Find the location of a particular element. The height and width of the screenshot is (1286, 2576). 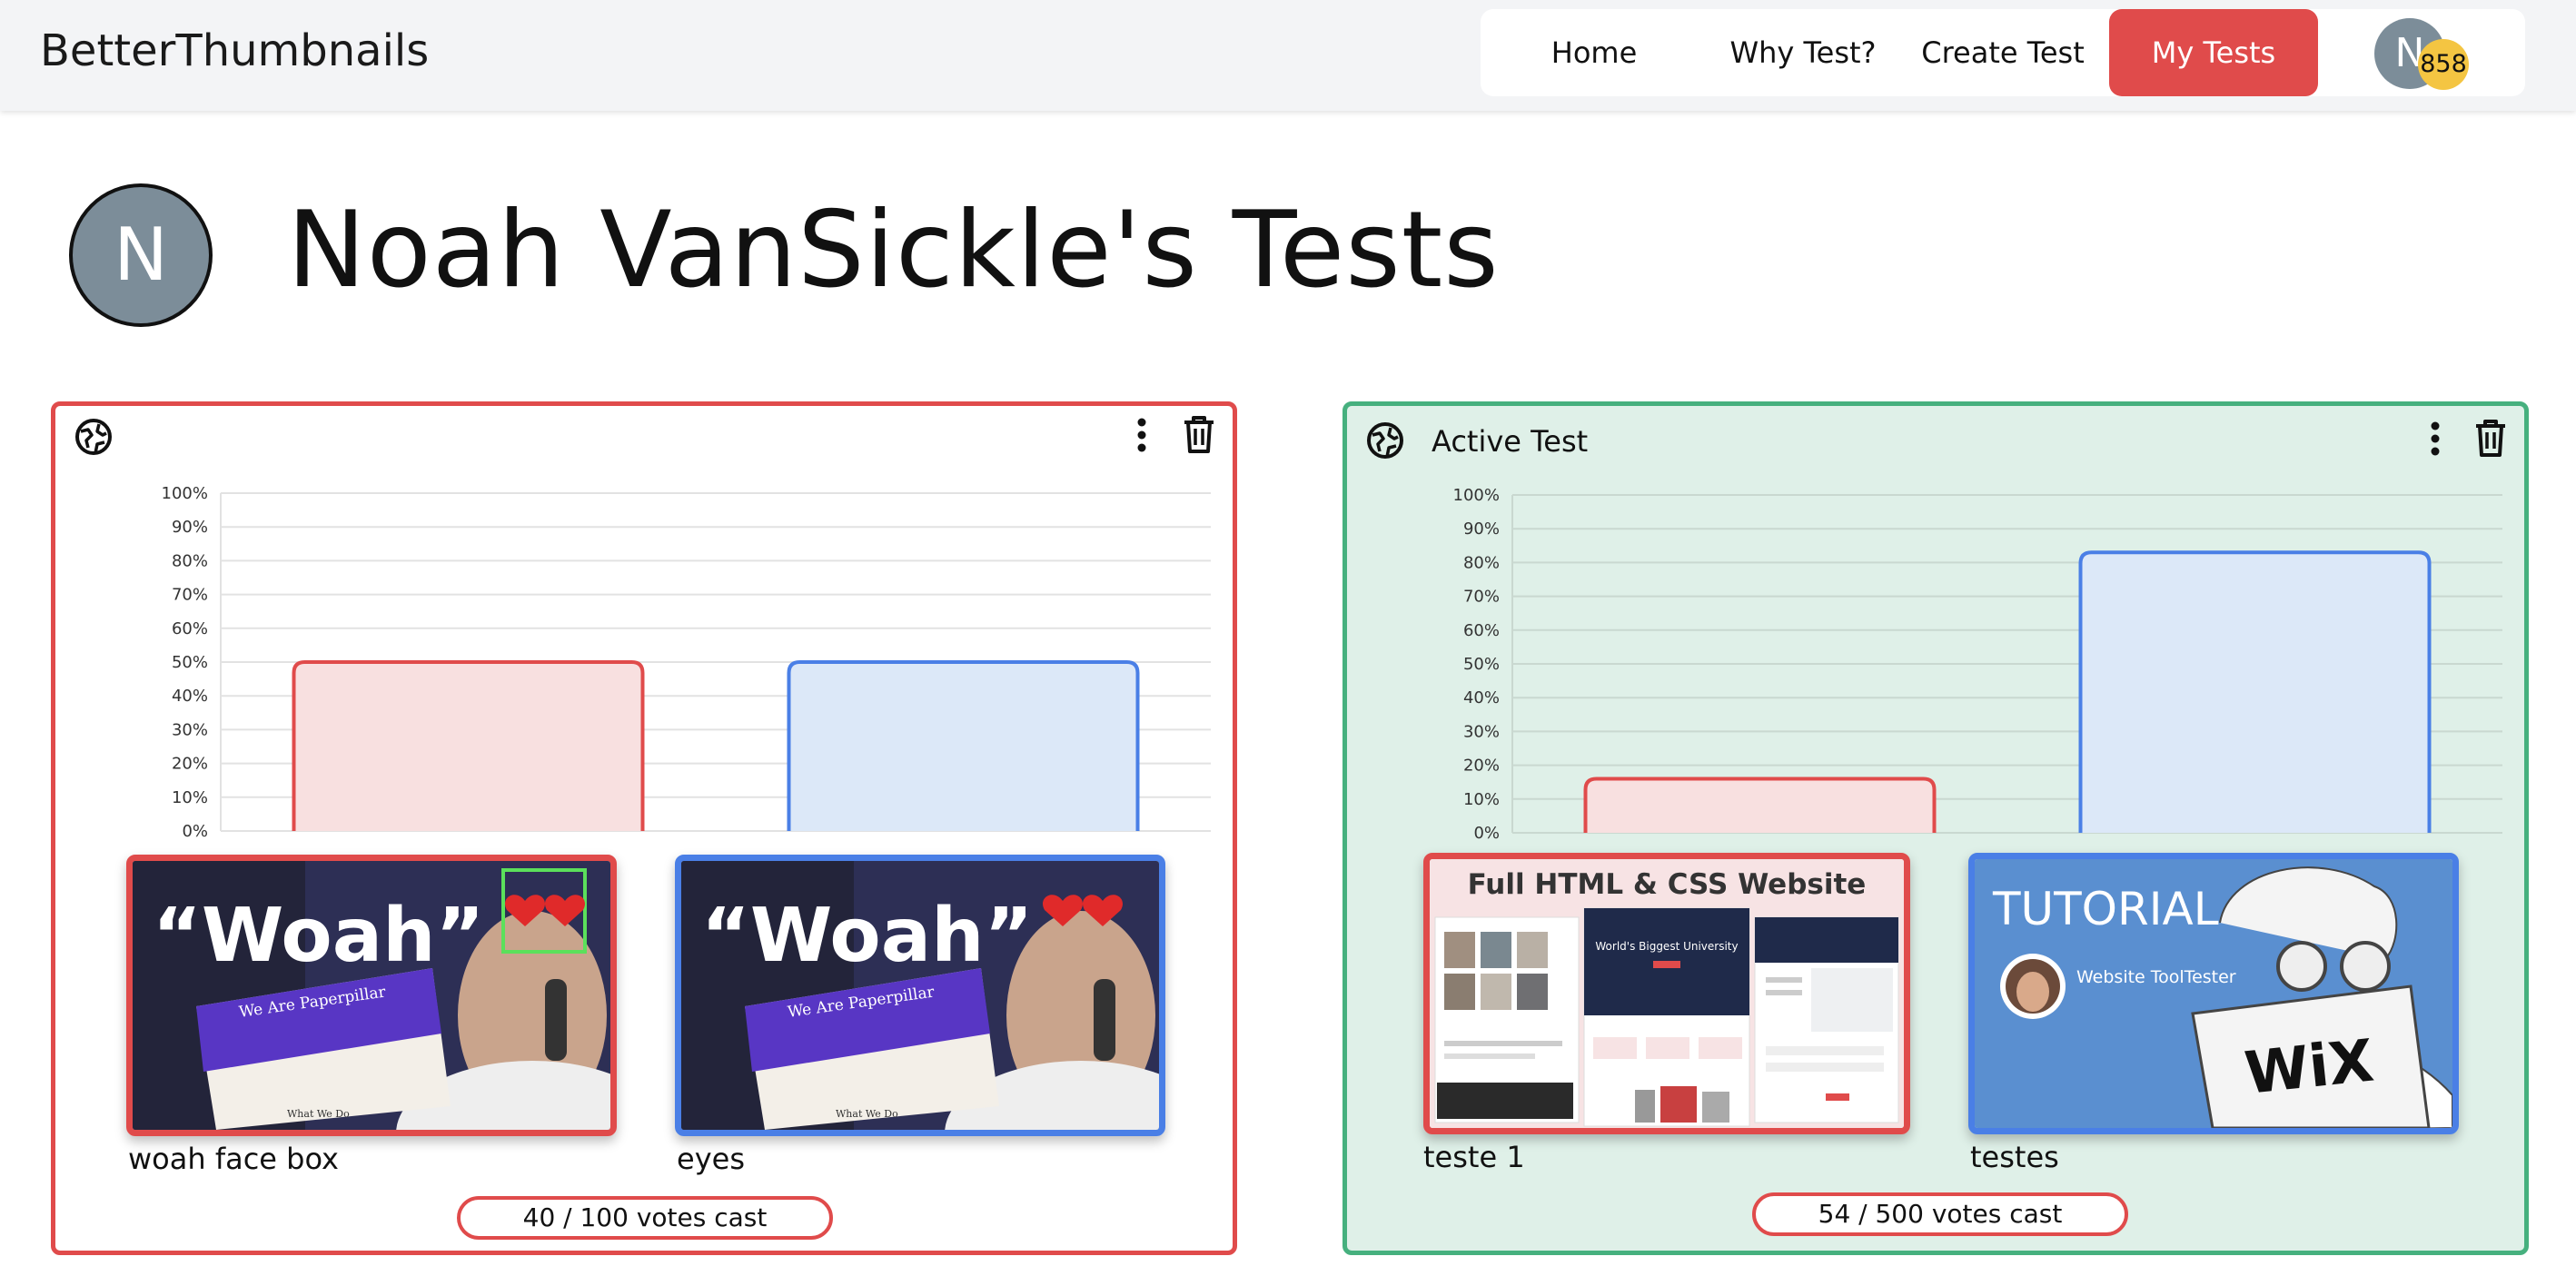

active-test-label: Active Test is located at coordinates (1510, 441).